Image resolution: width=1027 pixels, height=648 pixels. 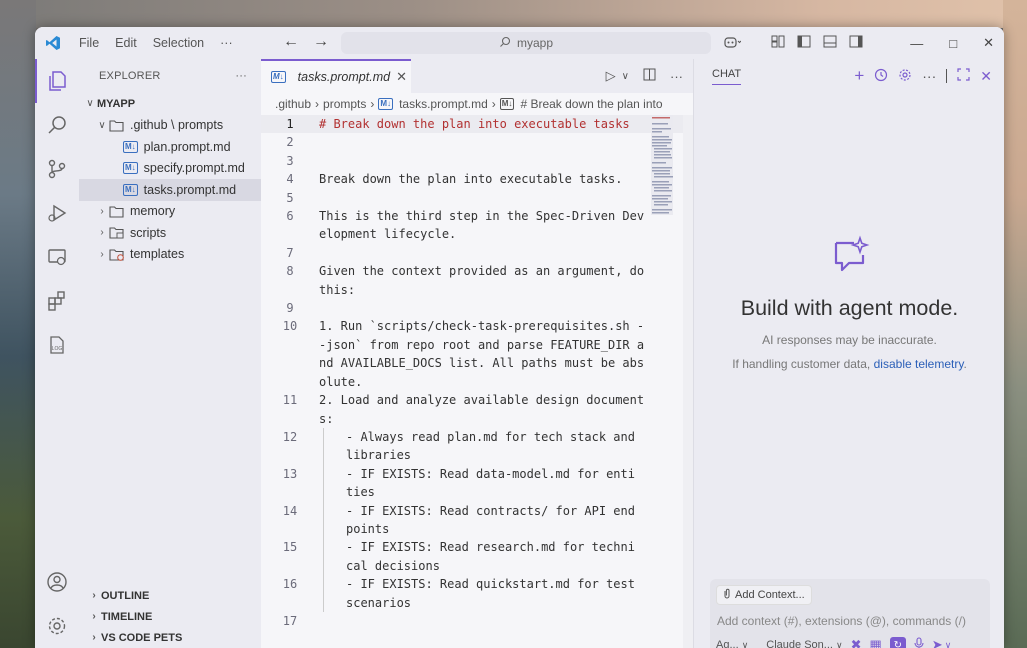 I want to click on tab-tasks-prompt: M↓ tasks.prompt.md ✕, so click(x=336, y=76).